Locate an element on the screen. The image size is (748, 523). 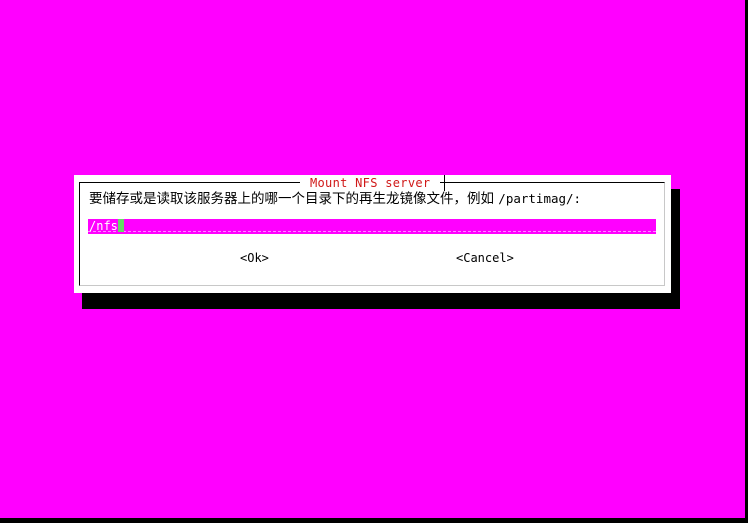
text-cursor is located at coordinates (120, 225).